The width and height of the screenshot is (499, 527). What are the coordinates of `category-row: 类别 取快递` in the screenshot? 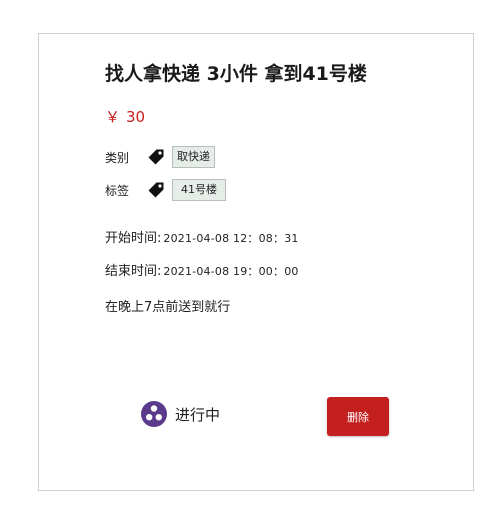 It's located at (160, 157).